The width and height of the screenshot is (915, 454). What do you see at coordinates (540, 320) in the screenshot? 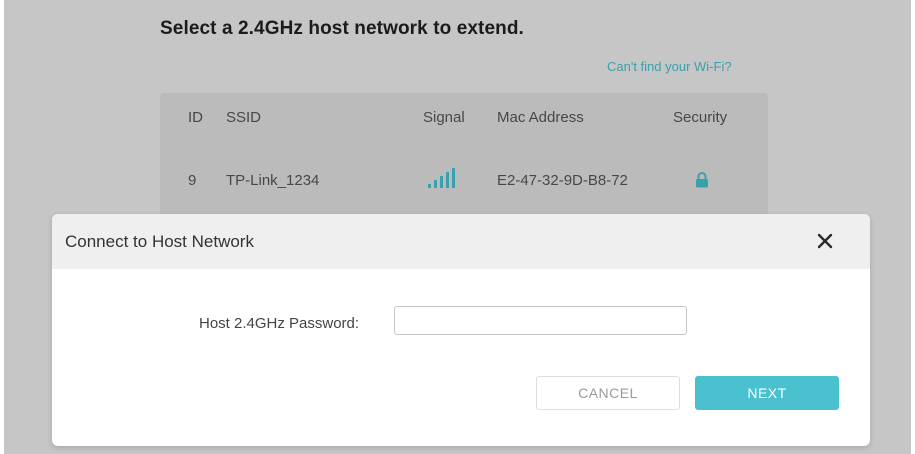
I see `host-password-input` at bounding box center [540, 320].